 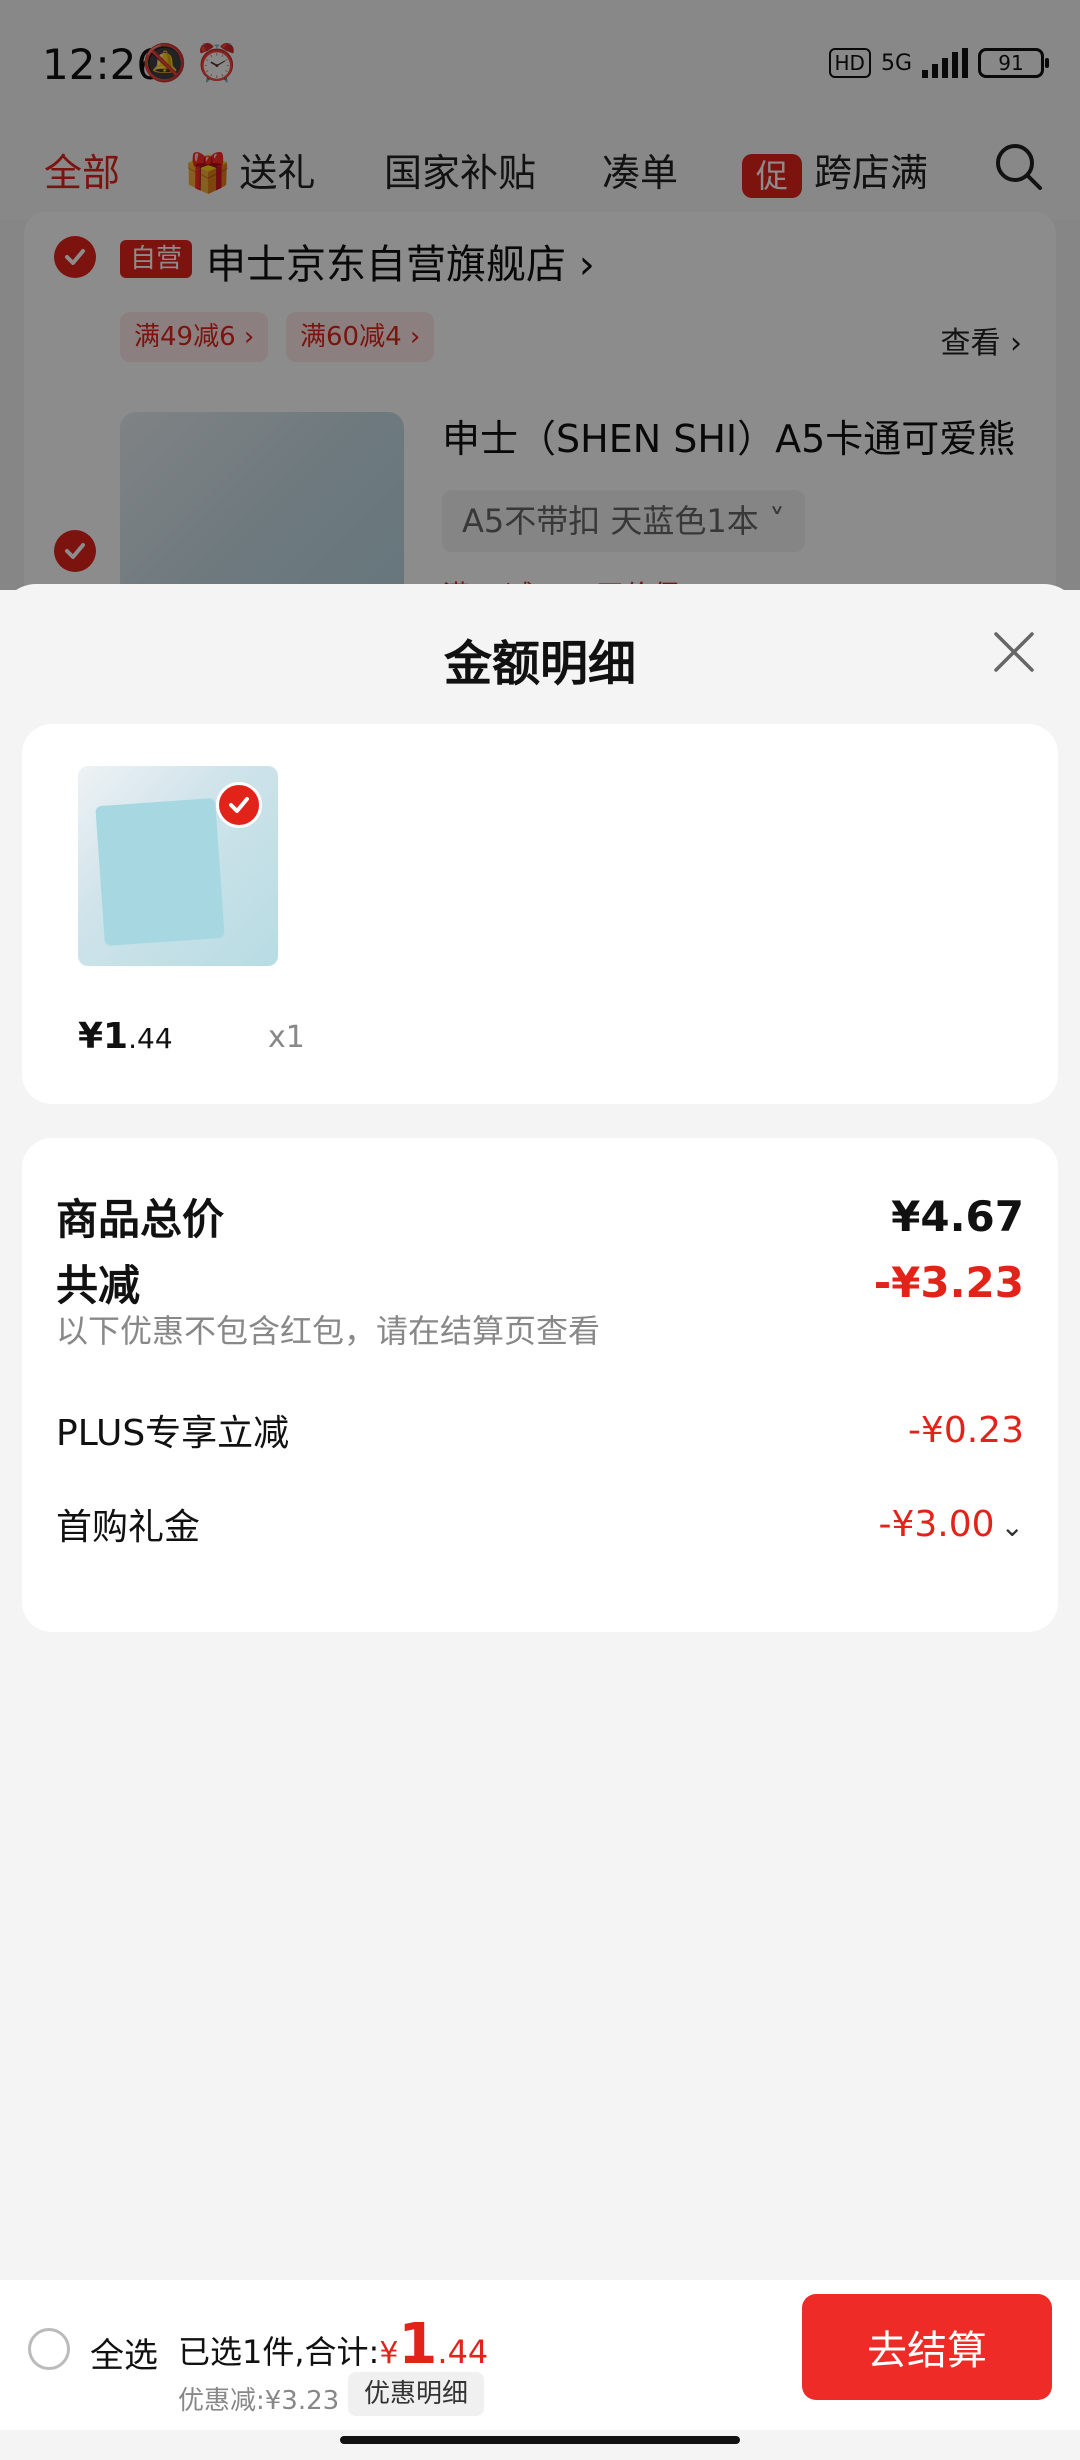 I want to click on first-purchase-label: 首购礼金, so click(x=128, y=1527).